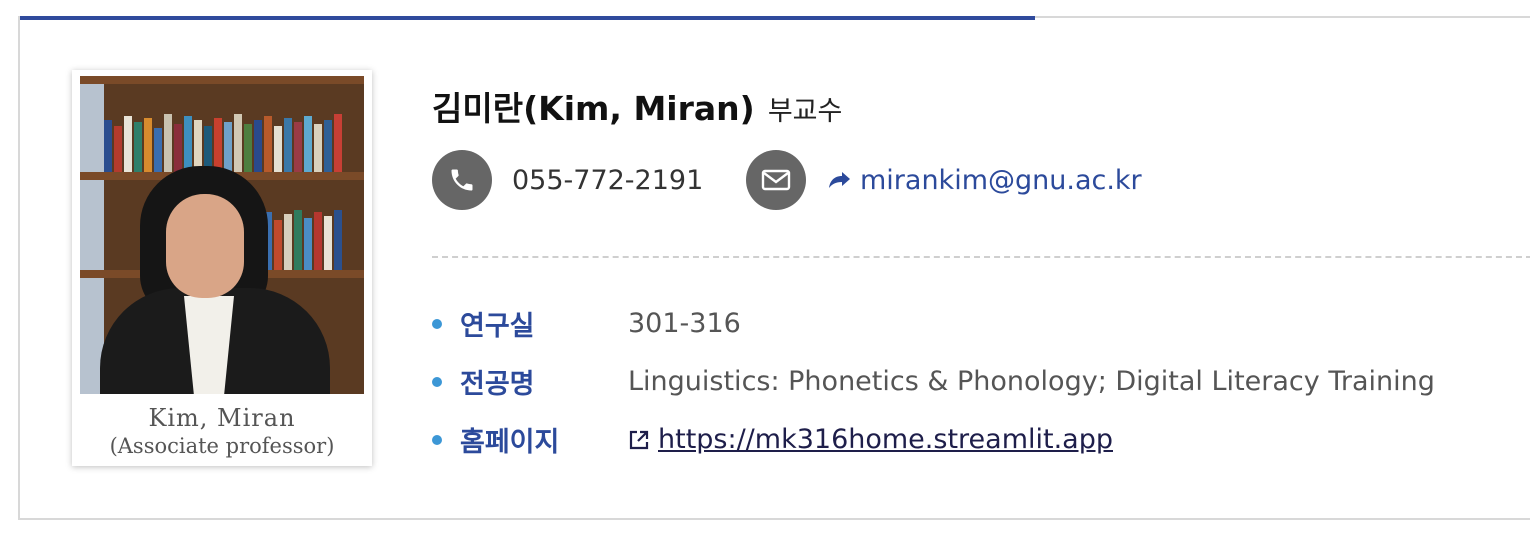  I want to click on info-row-homepage: 홈페이지 https://mk316home.streamlit.app, so click(772, 439).